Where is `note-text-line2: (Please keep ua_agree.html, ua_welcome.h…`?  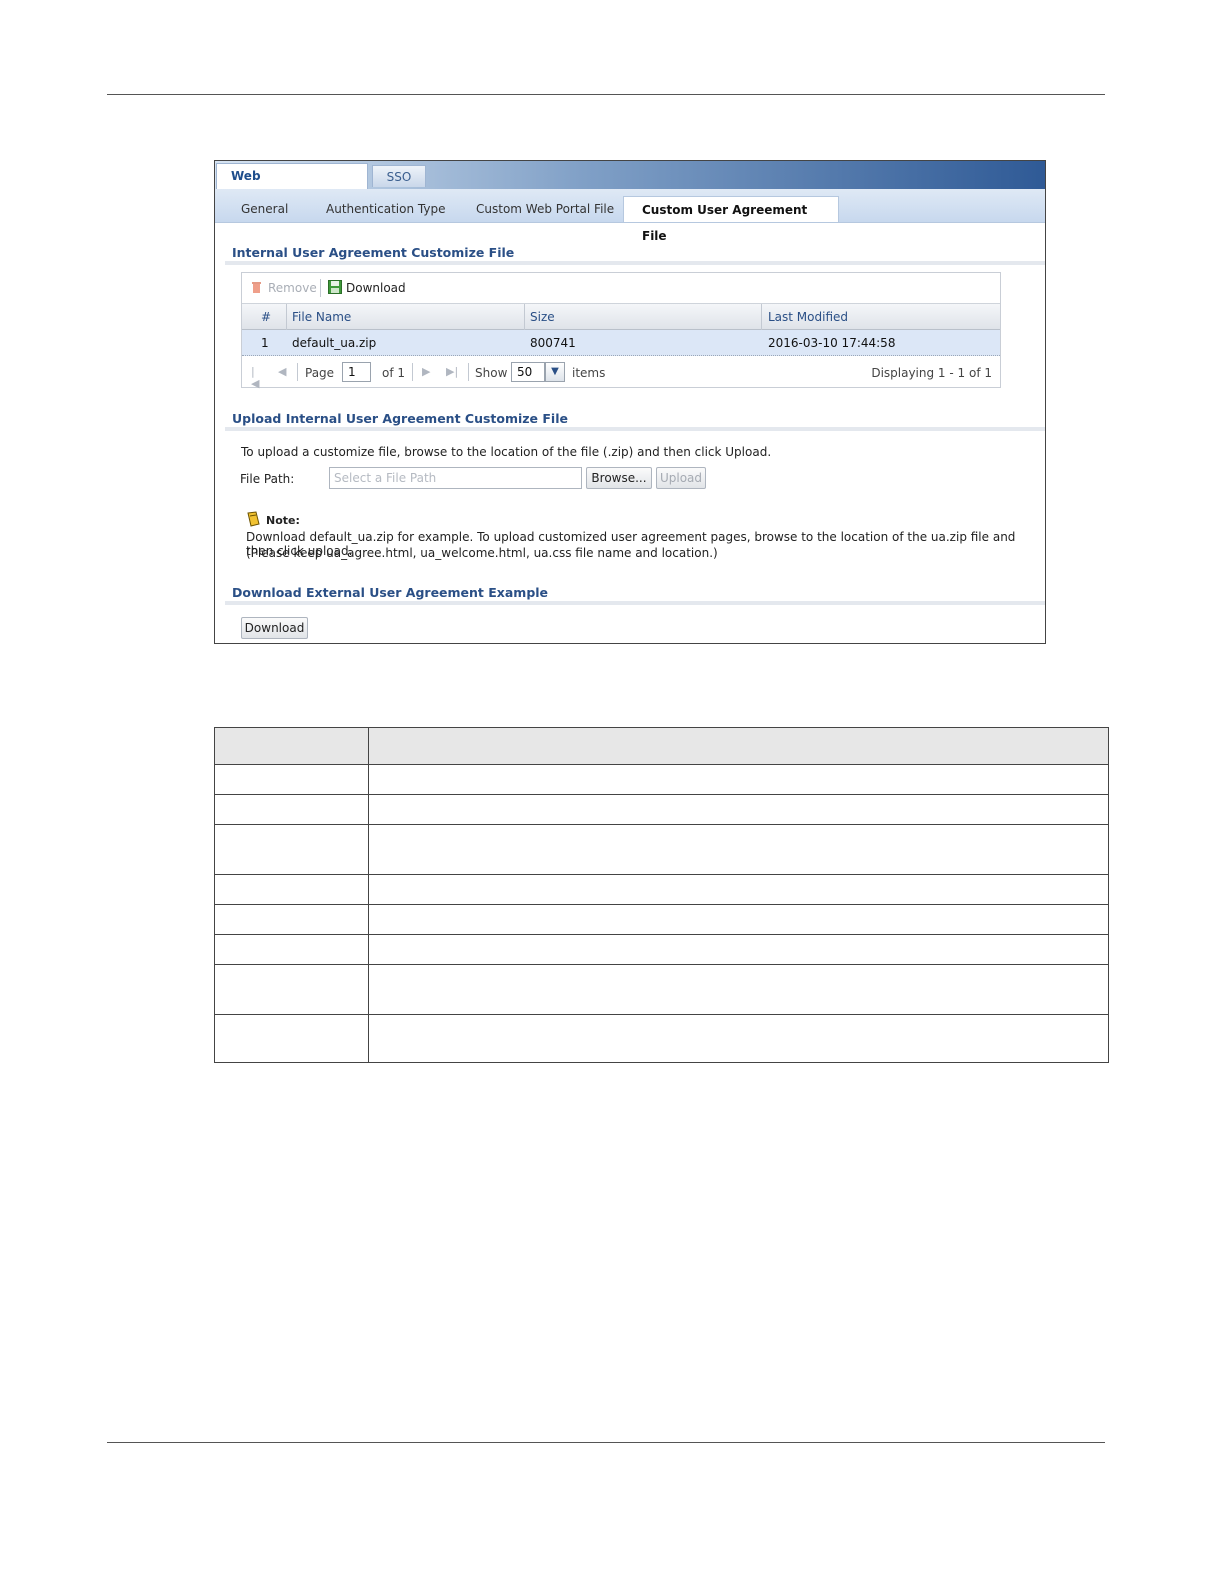
note-text-line2: (Please keep ua_agree.html, ua_welcome.h… is located at coordinates (482, 553).